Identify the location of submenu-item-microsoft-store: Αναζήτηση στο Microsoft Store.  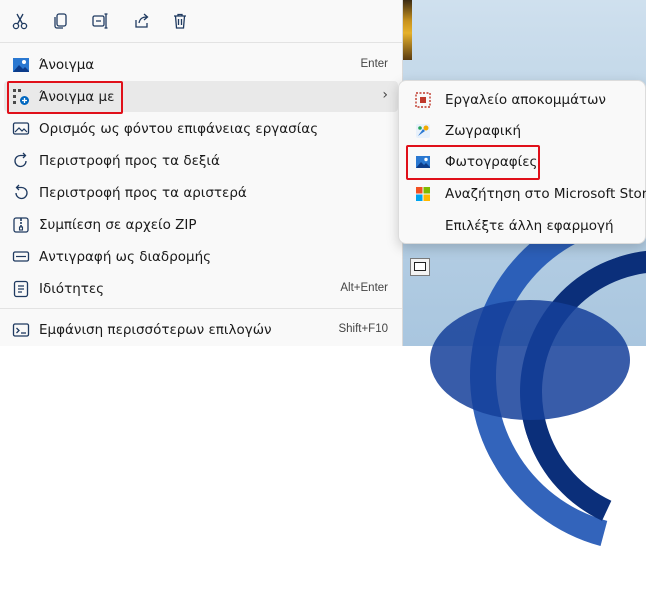
(524, 194).